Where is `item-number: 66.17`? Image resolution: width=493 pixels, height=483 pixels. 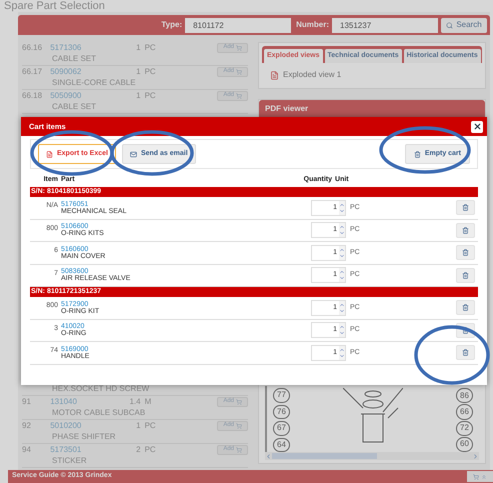
item-number: 66.17 is located at coordinates (33, 72).